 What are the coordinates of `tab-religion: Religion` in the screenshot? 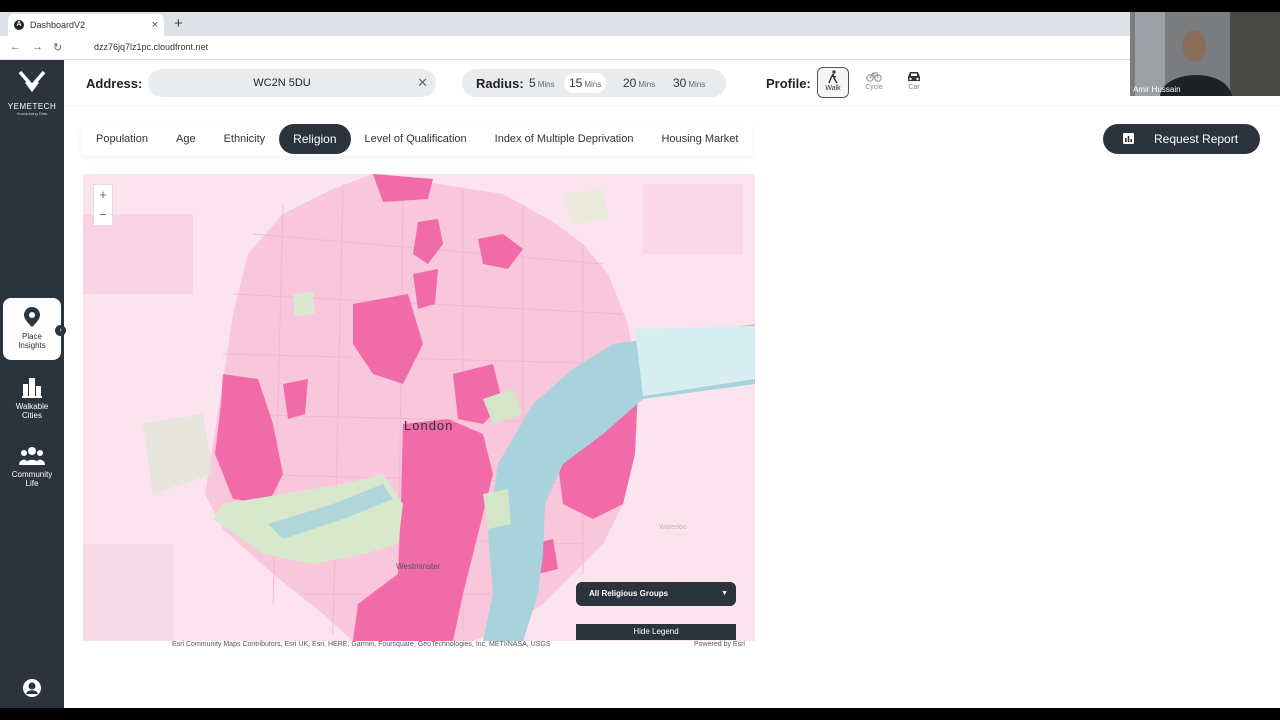 It's located at (315, 139).